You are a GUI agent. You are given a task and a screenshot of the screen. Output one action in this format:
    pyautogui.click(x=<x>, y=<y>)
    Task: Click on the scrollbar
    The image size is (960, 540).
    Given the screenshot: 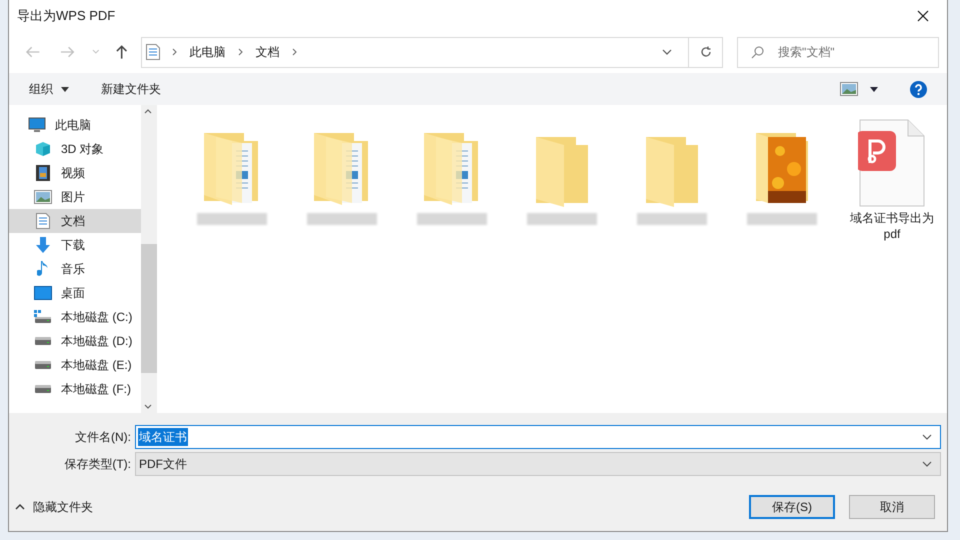 What is the action you would take?
    pyautogui.click(x=148, y=259)
    